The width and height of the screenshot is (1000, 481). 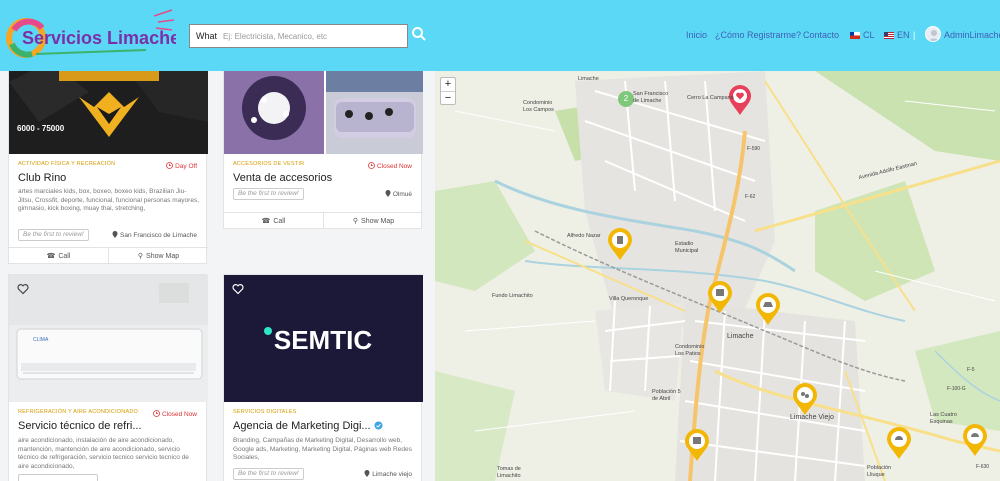 What do you see at coordinates (275, 36) in the screenshot?
I see `search-placeholder: Ej: Electricista, Mecanico, etc` at bounding box center [275, 36].